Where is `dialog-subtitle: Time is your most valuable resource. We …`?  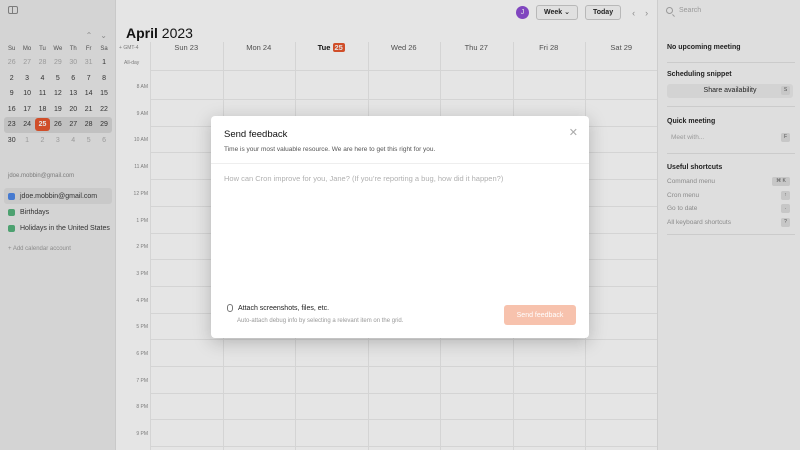
dialog-subtitle: Time is your most valuable resource. We … is located at coordinates (330, 149).